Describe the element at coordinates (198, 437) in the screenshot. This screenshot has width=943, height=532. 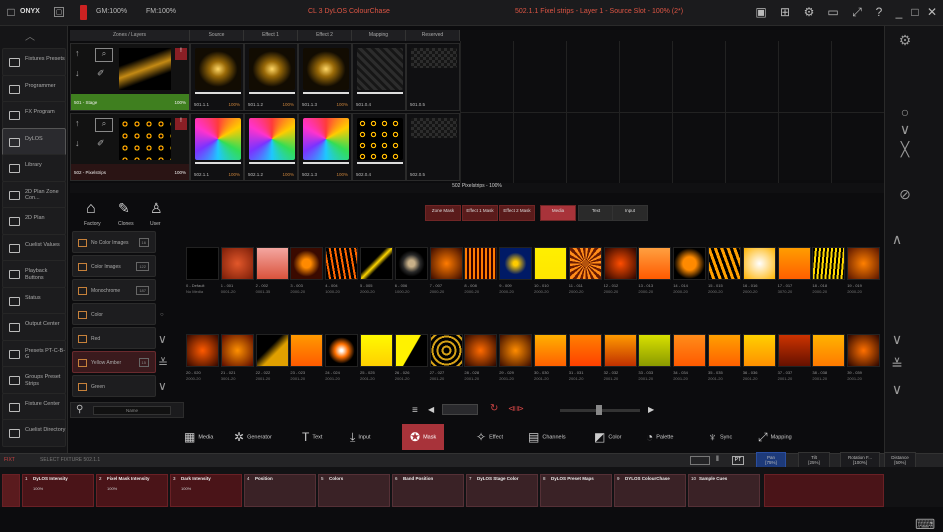
I see `tool-media: ▦ Media` at that location.